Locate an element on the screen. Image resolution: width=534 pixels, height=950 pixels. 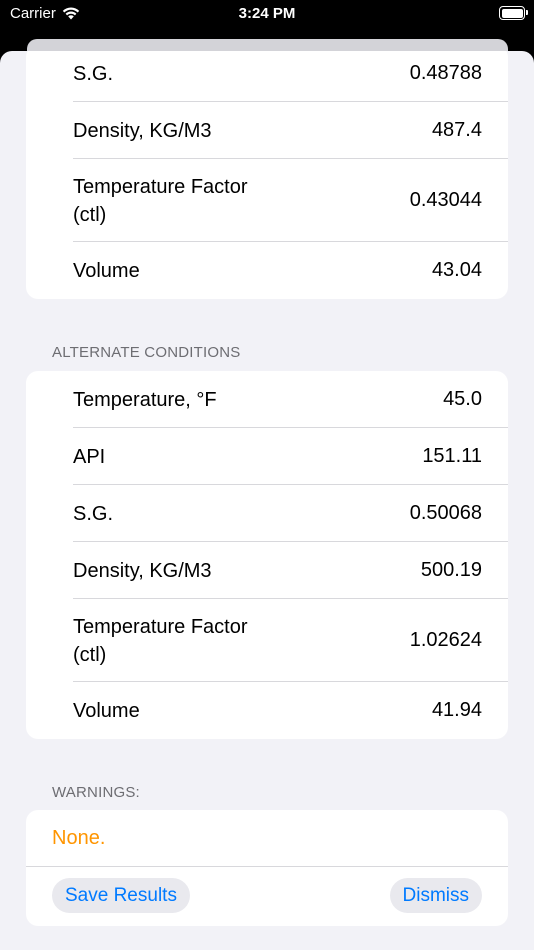
section-header-alternate: ALTERNATE CONDITIONS is located at coordinates (146, 352).